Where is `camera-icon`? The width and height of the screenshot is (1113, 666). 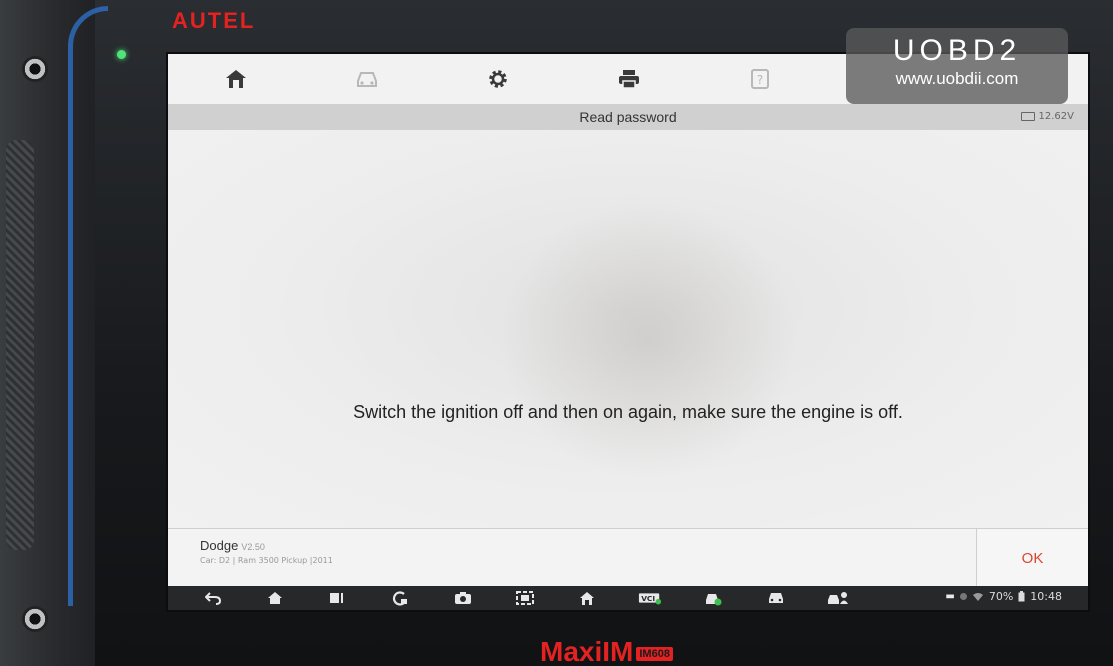
camera-icon is located at coordinates (463, 598).